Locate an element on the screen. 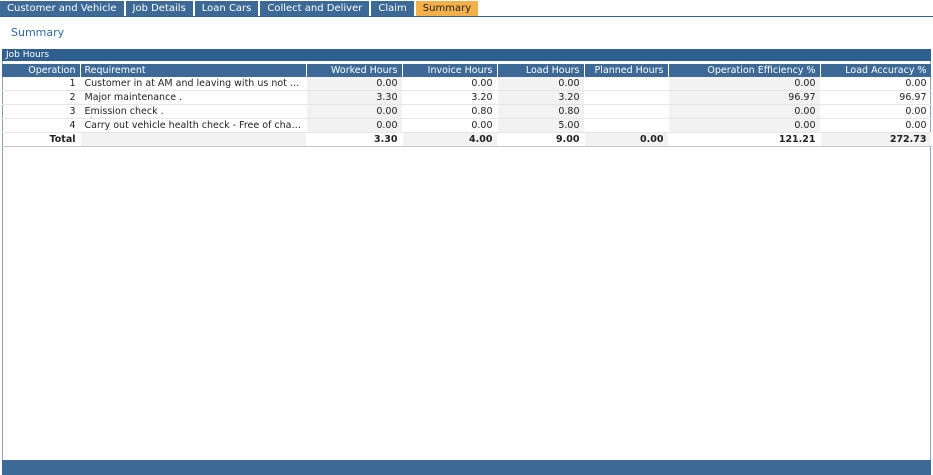 The width and height of the screenshot is (933, 475). total-row: Total 3.30 4.00 9.00 0.00 121.21 272.73 is located at coordinates (467, 139).